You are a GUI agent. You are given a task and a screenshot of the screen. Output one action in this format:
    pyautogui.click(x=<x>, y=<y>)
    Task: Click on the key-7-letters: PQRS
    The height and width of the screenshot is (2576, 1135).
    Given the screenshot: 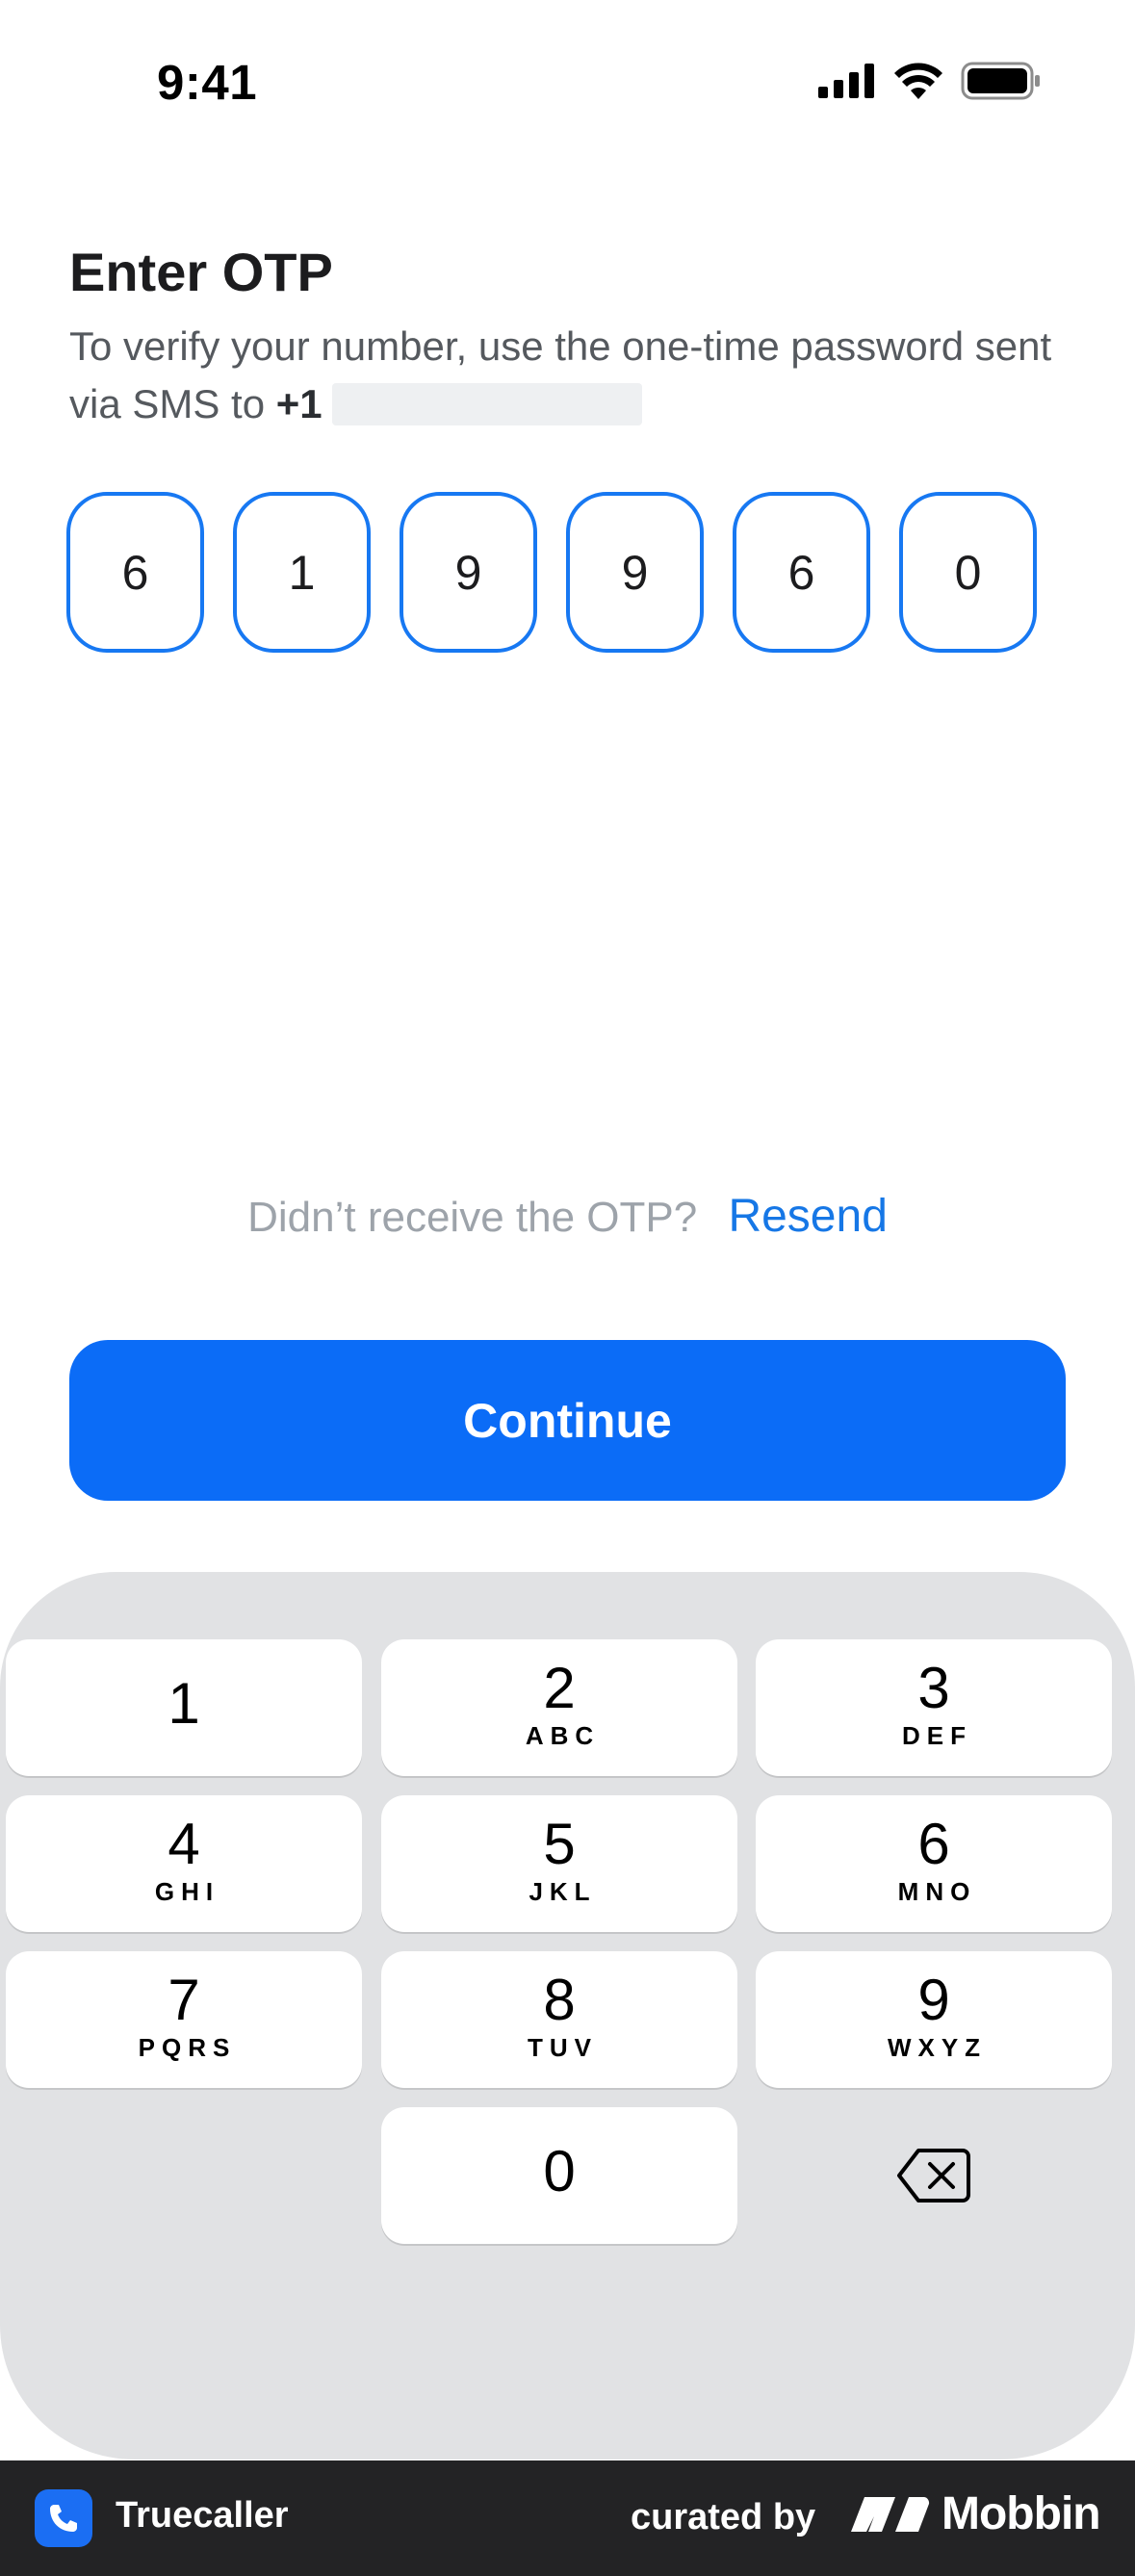 What is the action you would take?
    pyautogui.click(x=187, y=2047)
    